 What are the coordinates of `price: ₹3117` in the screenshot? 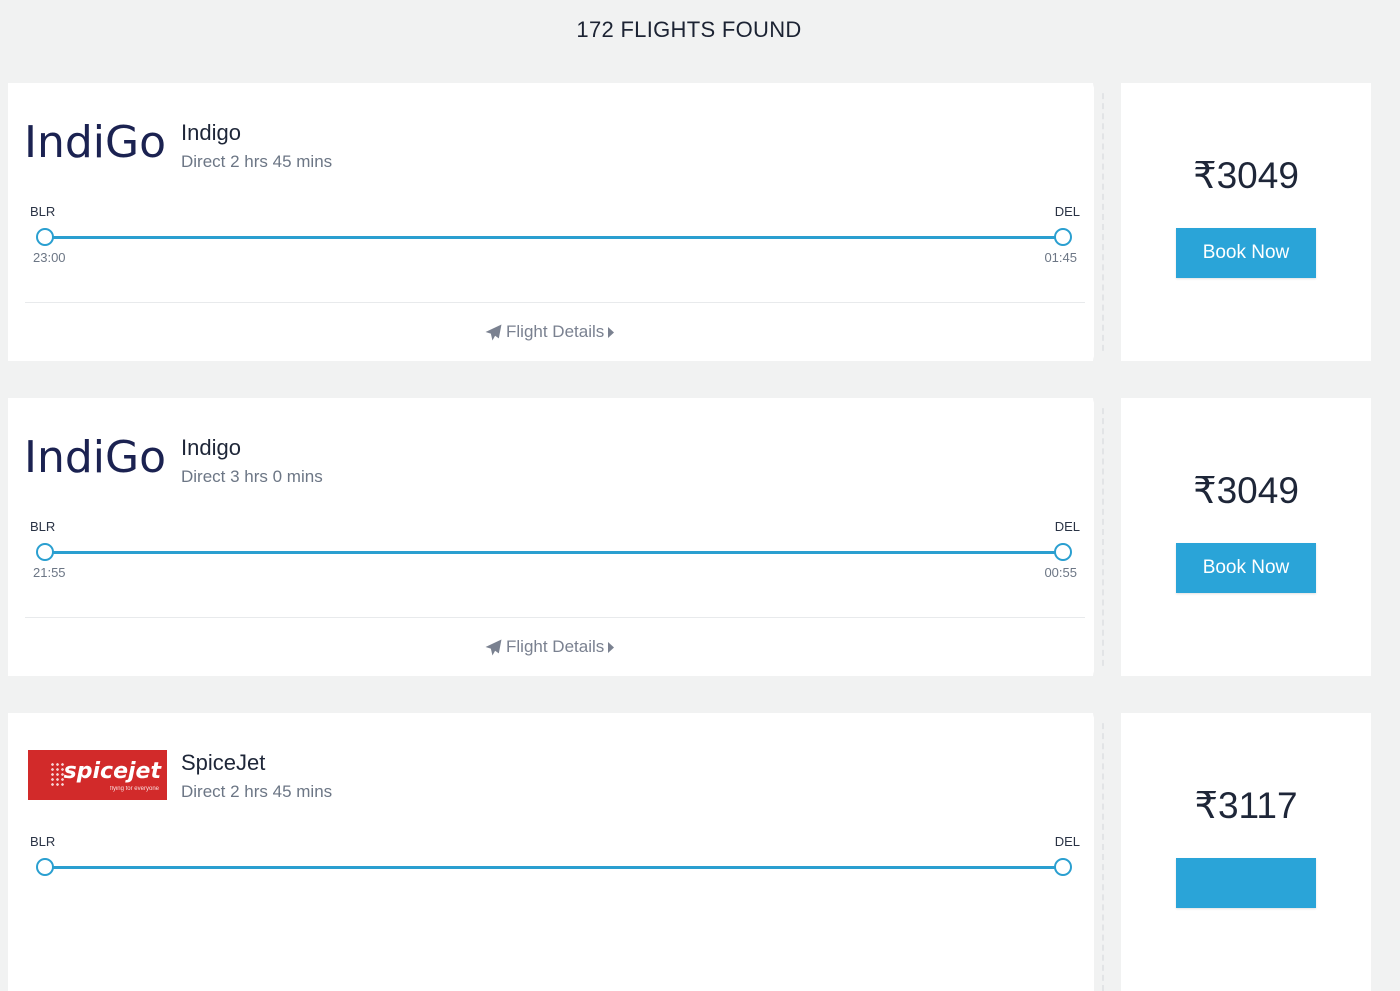 It's located at (1246, 805).